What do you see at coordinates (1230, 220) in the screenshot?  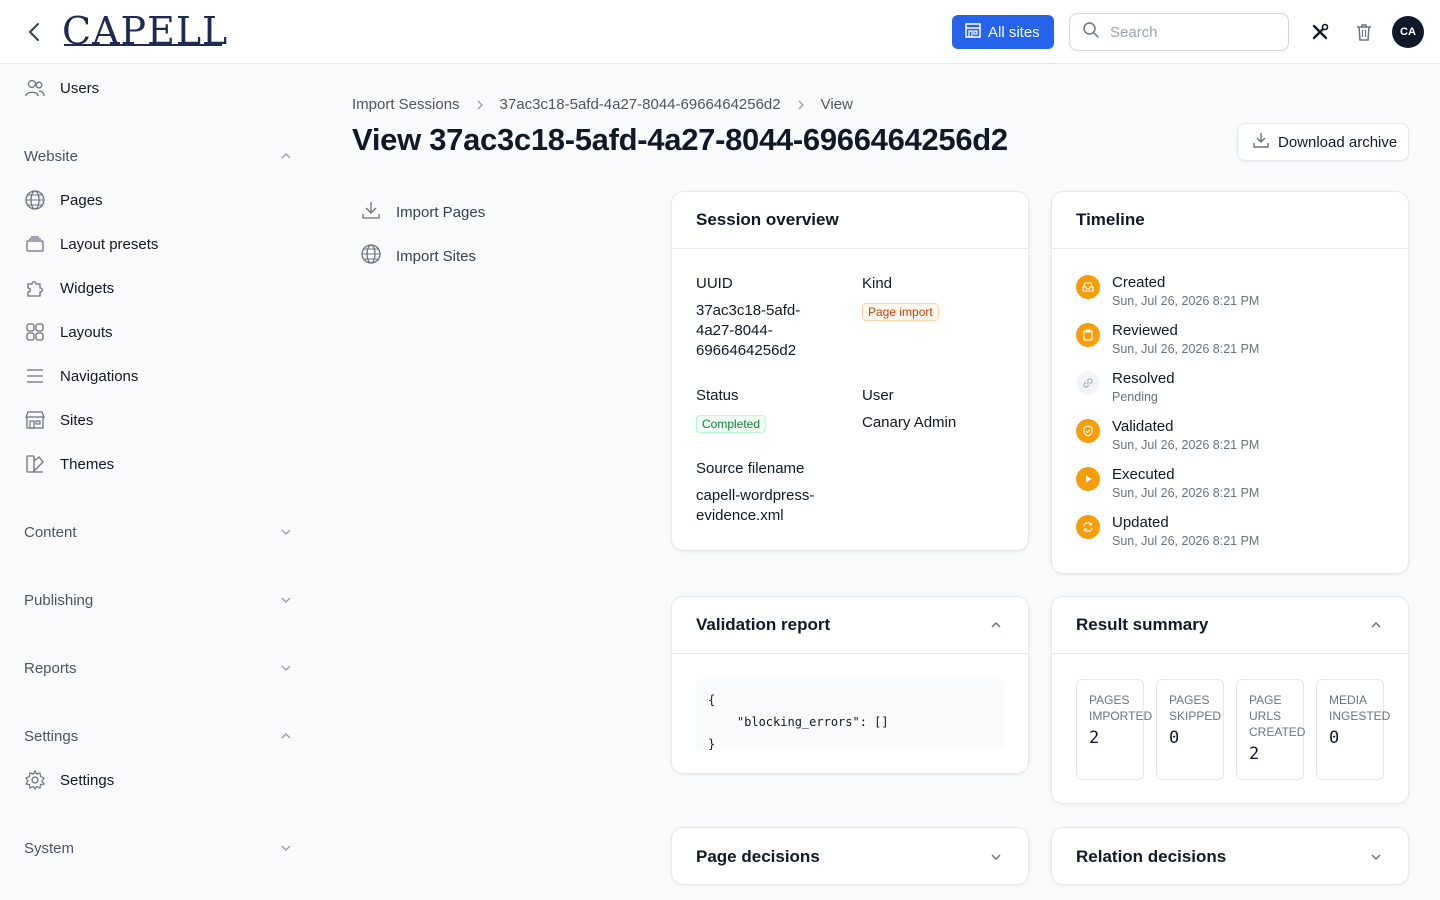 I see `card-header: Timeline` at bounding box center [1230, 220].